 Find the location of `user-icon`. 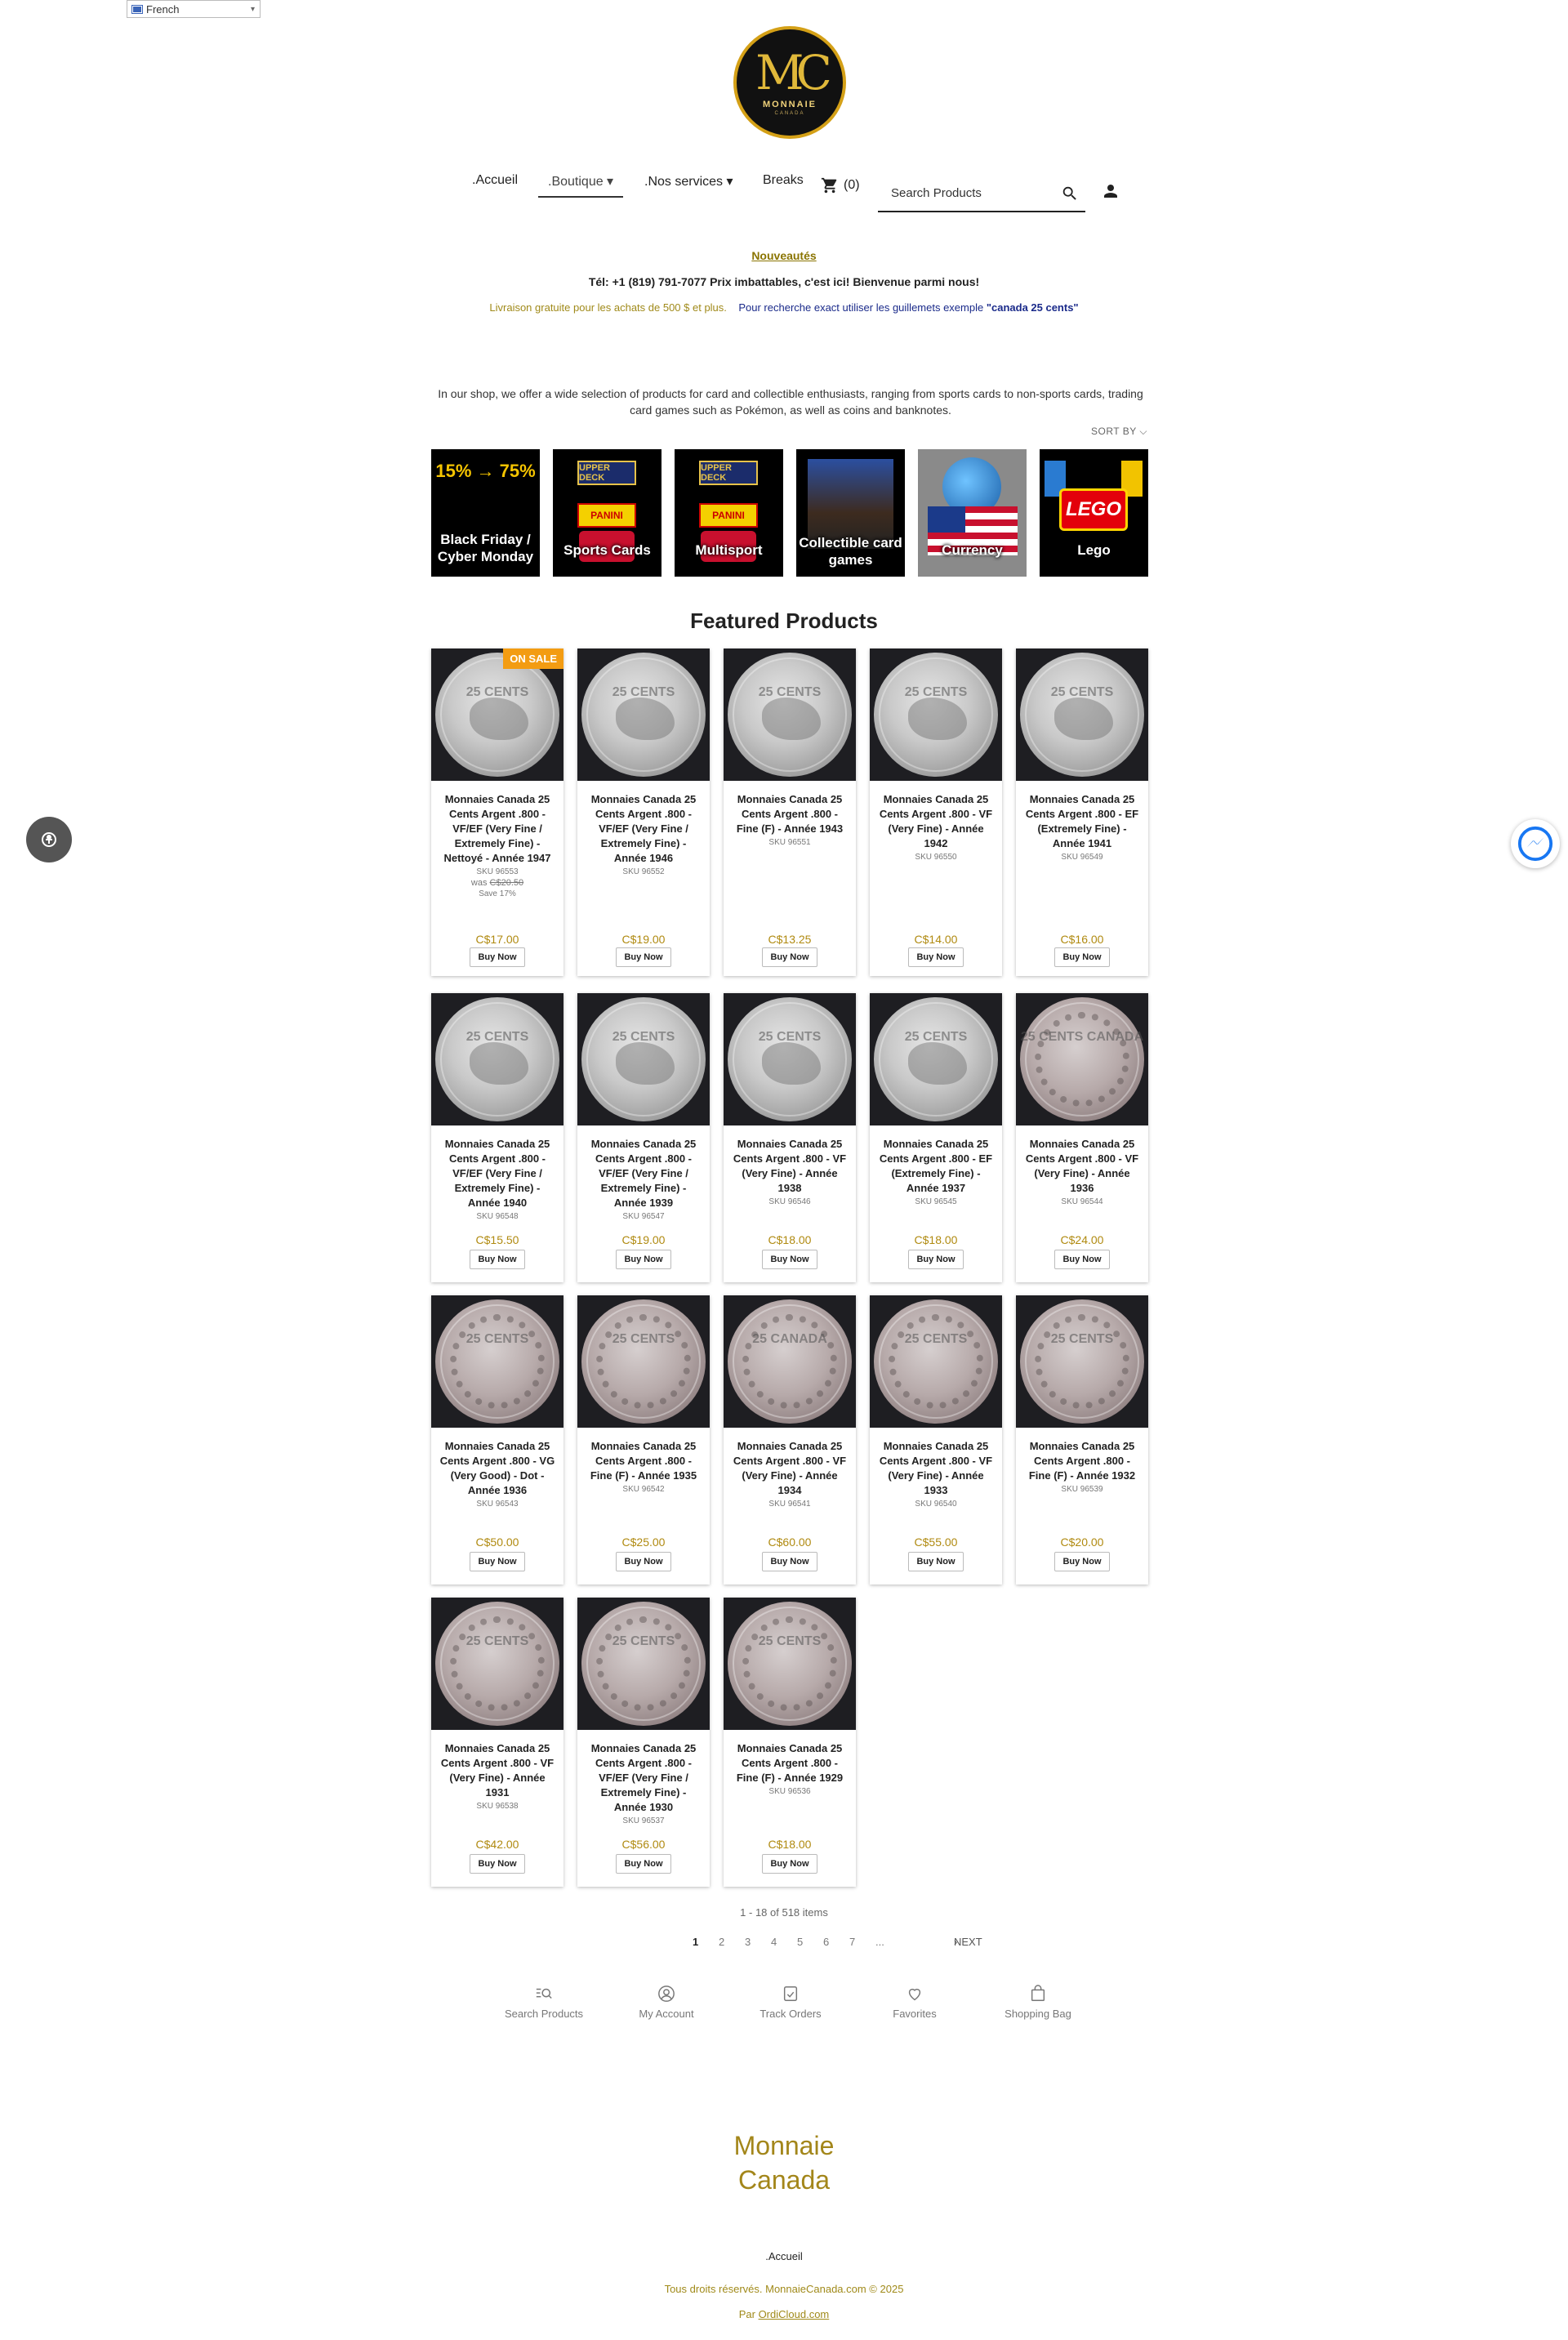

user-icon is located at coordinates (1110, 191).